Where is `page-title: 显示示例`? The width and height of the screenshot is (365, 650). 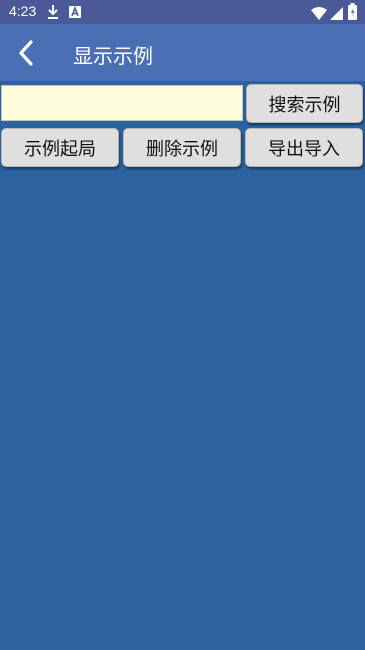
page-title: 显示示例 is located at coordinates (113, 56).